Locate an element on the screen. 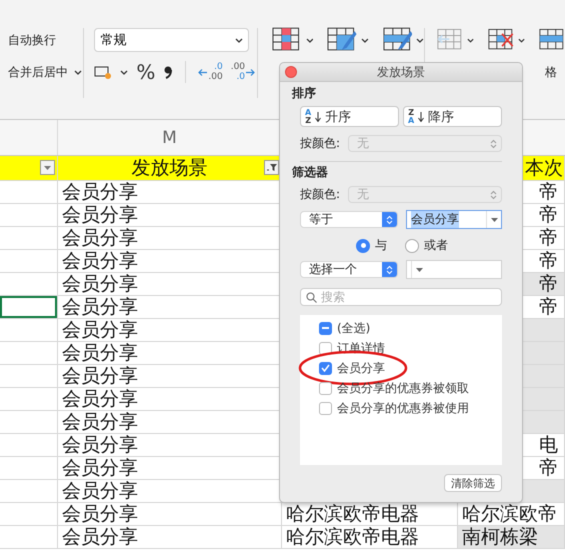 Image resolution: width=565 pixels, height=557 pixels. selected-cell is located at coordinates (29, 307).